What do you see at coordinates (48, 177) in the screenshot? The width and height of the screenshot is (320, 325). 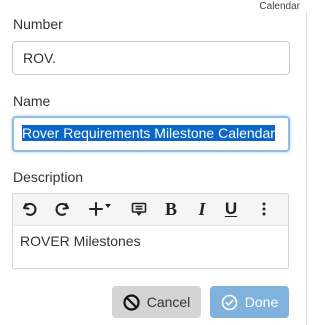 I see `description-label: Description` at bounding box center [48, 177].